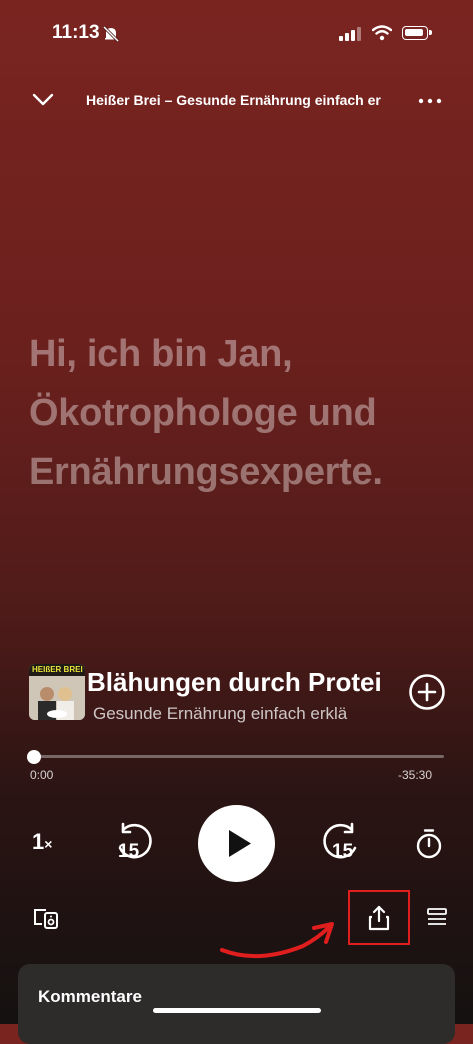  I want to click on sleep-timer-icon, so click(429, 844).